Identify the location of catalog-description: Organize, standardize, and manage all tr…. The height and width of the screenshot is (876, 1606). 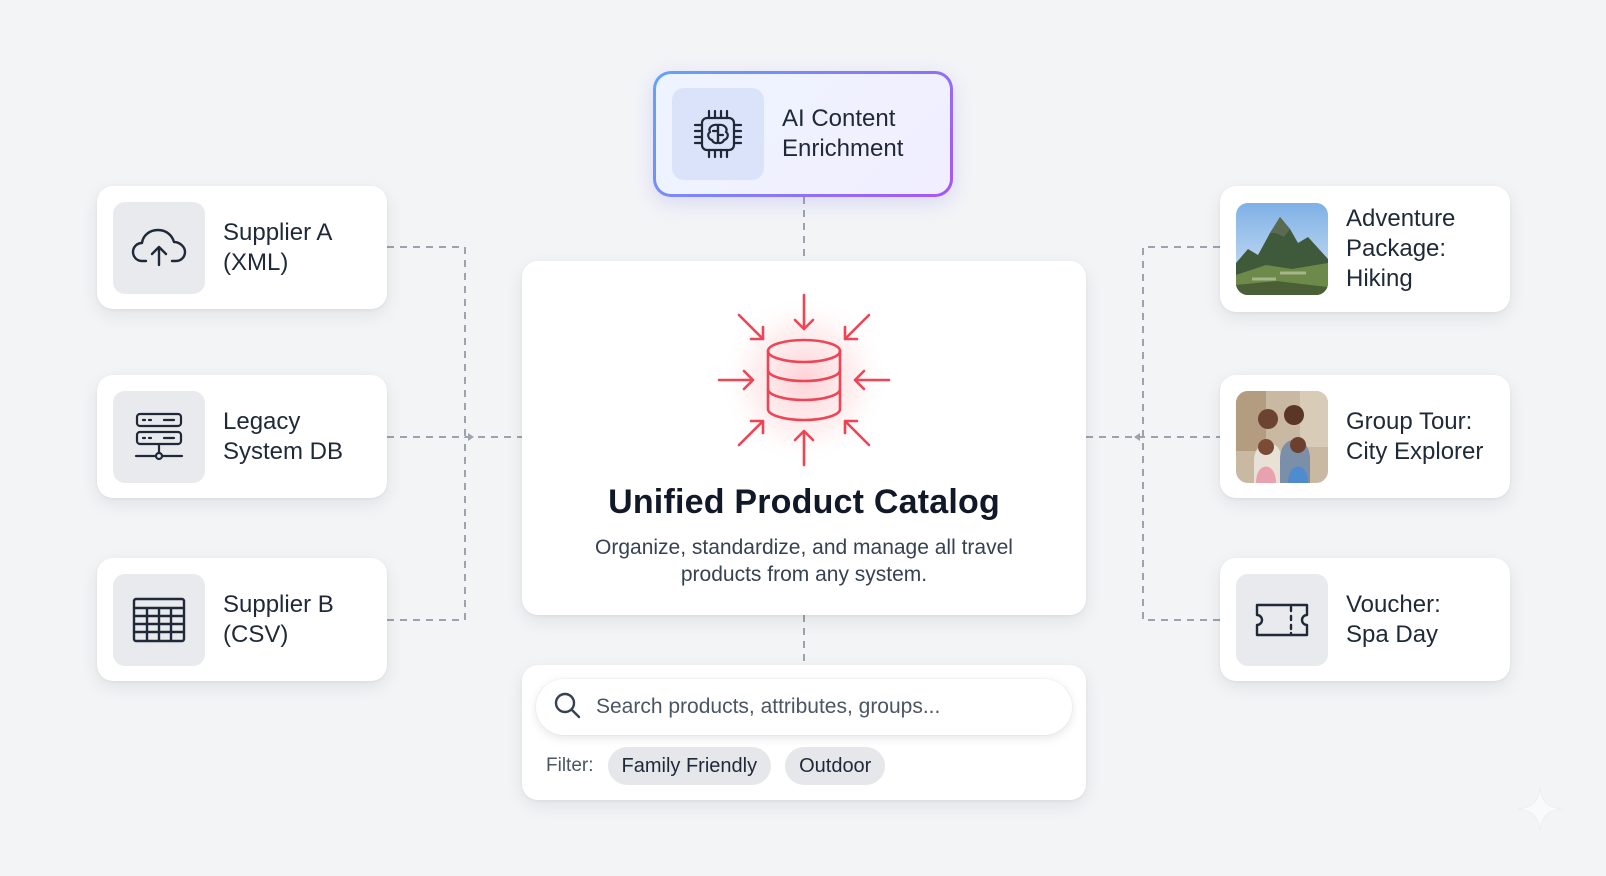
(804, 561).